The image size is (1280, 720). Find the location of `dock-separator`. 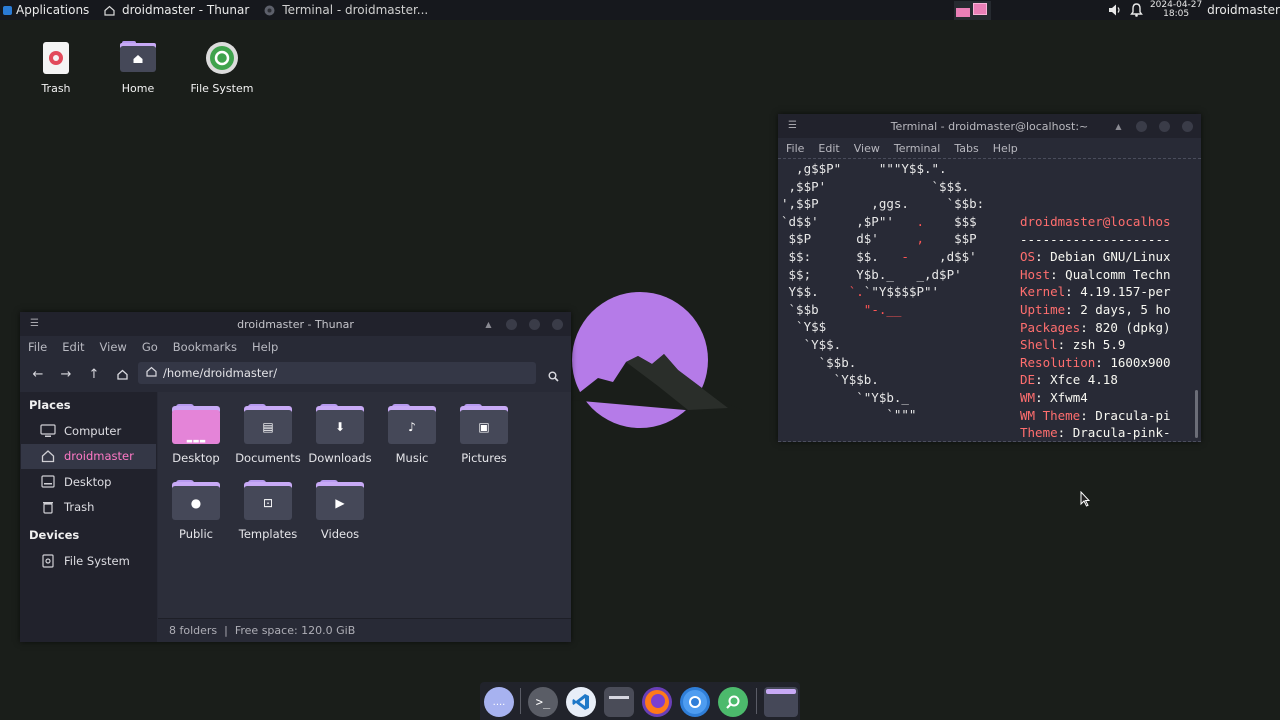

dock-separator is located at coordinates (756, 701).